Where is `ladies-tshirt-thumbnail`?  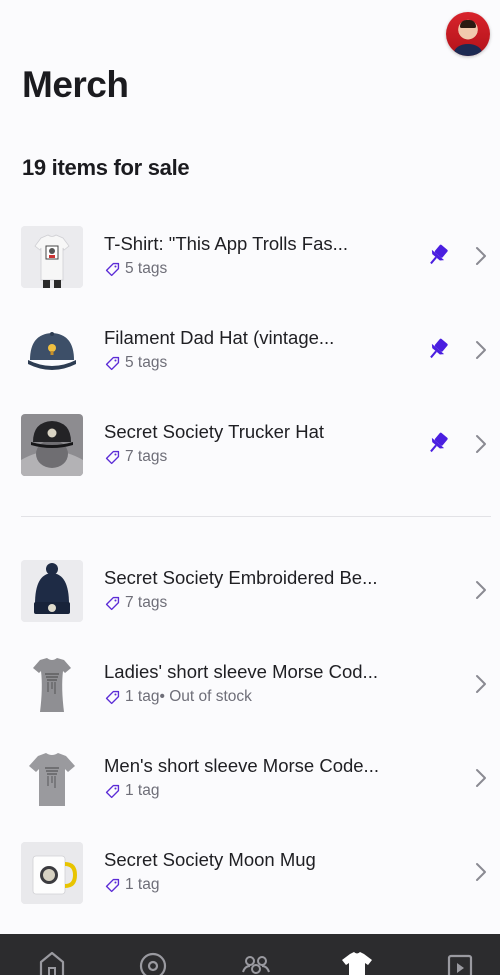 ladies-tshirt-thumbnail is located at coordinates (52, 685).